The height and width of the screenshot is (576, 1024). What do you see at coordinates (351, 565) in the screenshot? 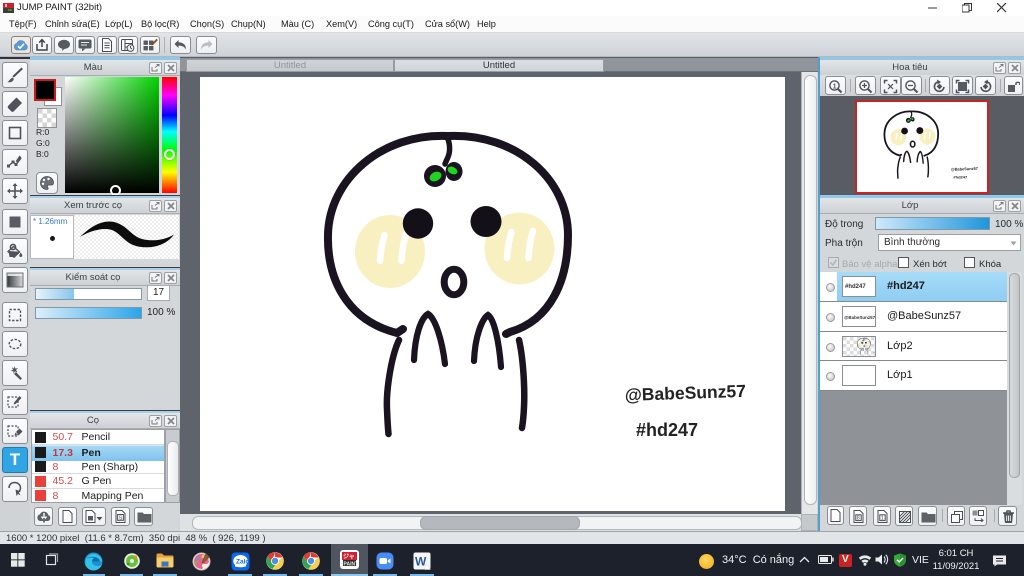
I see `svg-text: PAINT` at bounding box center [351, 565].